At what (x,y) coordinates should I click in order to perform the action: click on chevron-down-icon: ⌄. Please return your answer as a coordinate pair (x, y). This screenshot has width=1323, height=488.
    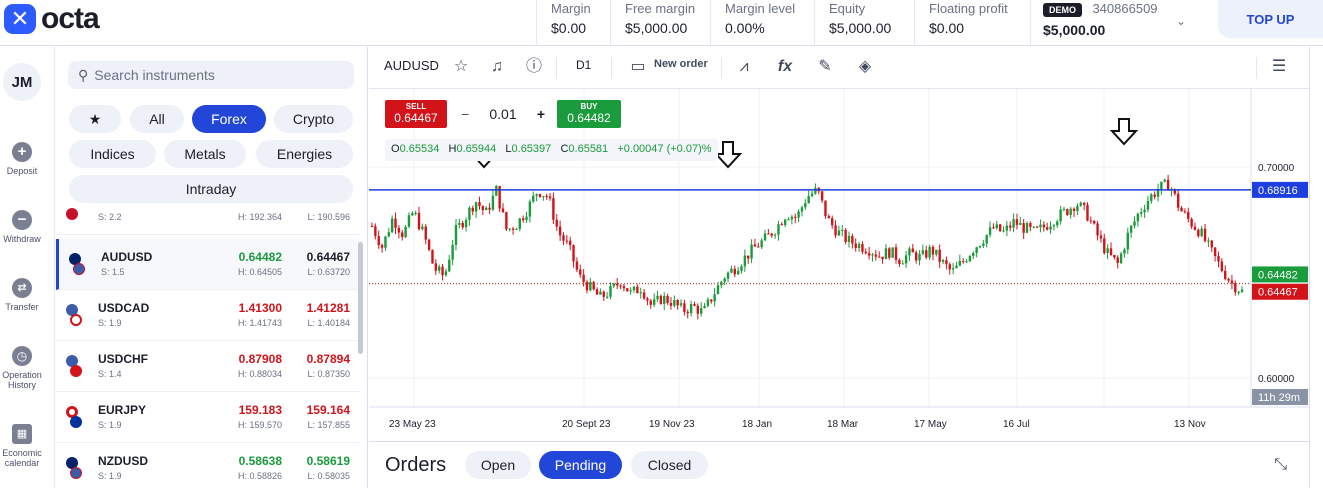
    Looking at the image, I should click on (1181, 21).